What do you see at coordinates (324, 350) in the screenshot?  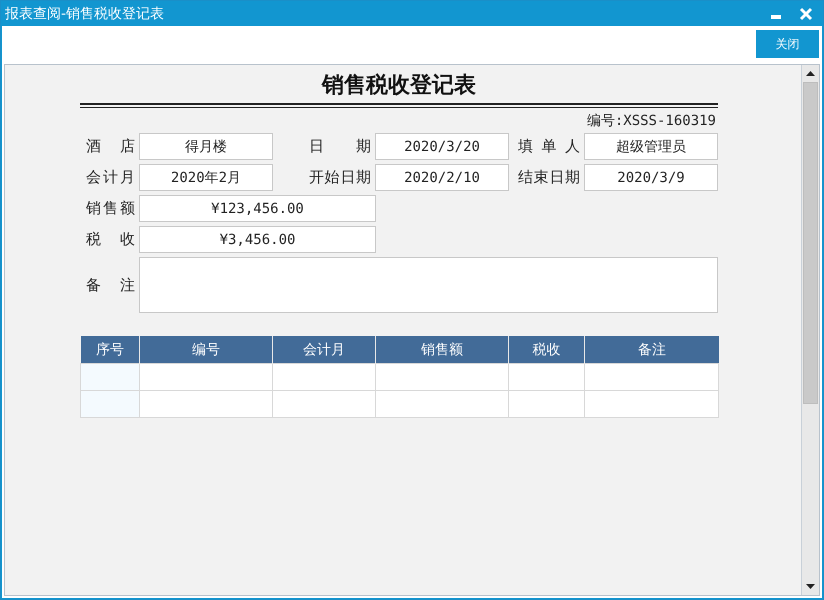 I see `column-header: 会计月` at bounding box center [324, 350].